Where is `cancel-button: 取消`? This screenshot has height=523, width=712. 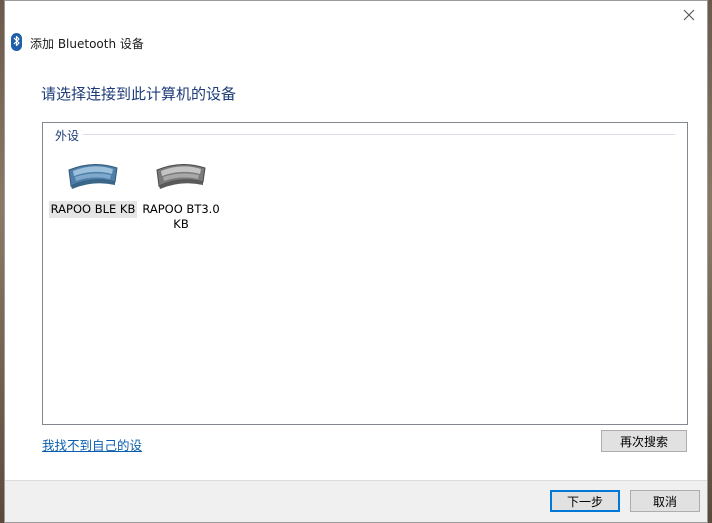 cancel-button: 取消 is located at coordinates (665, 501).